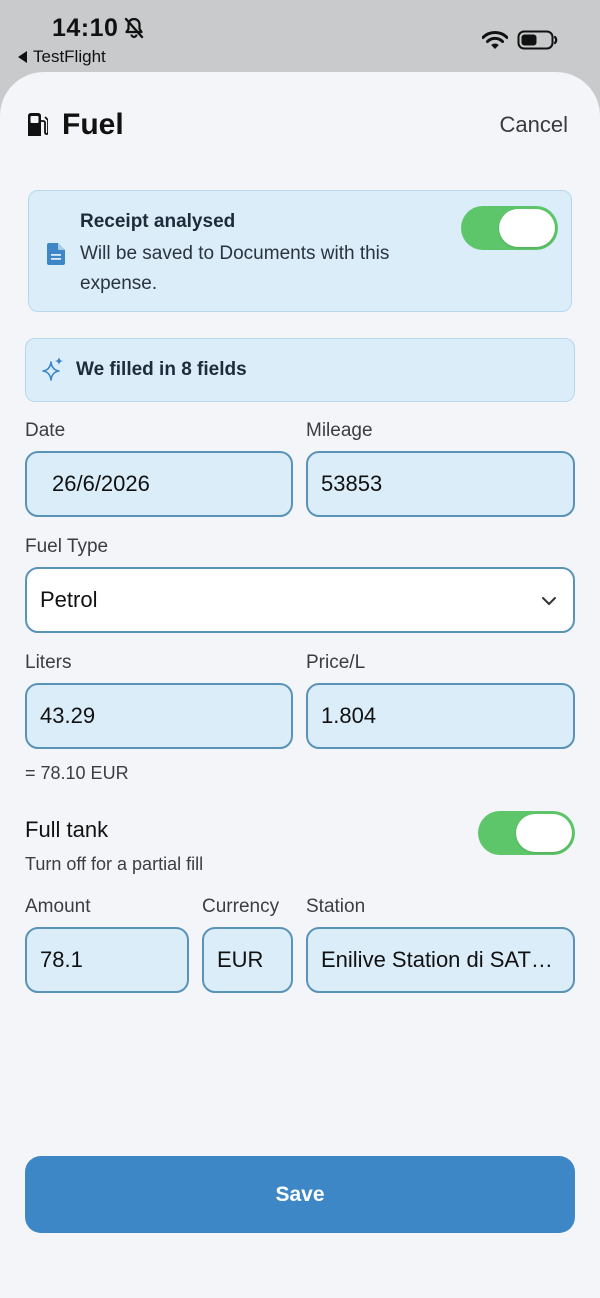  Describe the element at coordinates (159, 484) in the screenshot. I see `date-field: 26/6/2026` at that location.